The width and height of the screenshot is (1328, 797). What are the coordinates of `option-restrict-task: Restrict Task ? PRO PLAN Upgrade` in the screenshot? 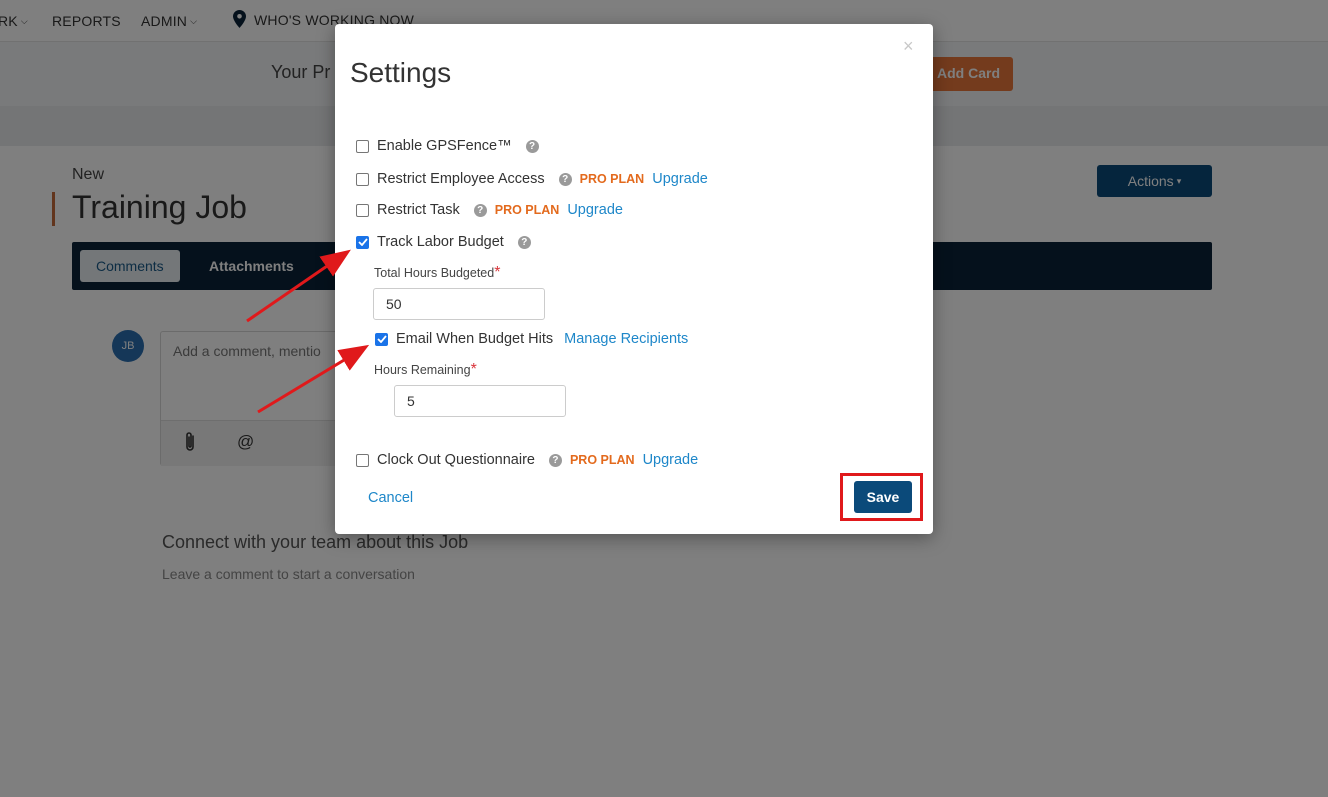 It's located at (489, 210).